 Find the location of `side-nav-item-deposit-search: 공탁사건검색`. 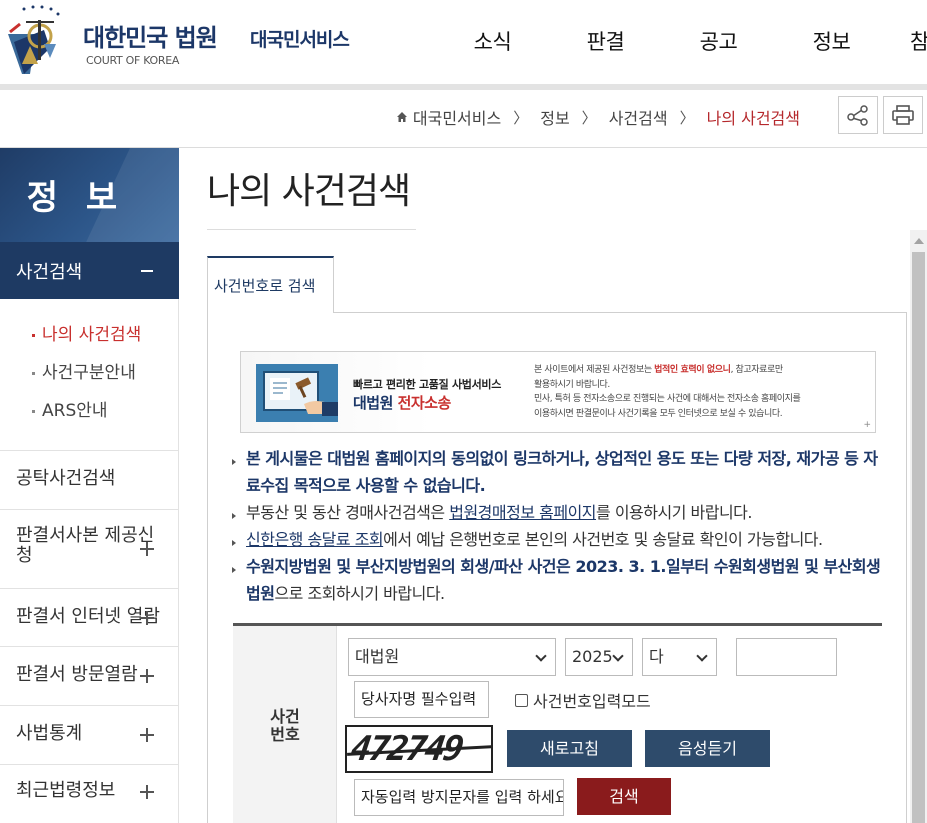

side-nav-item-deposit-search: 공탁사건검색 is located at coordinates (89, 479).